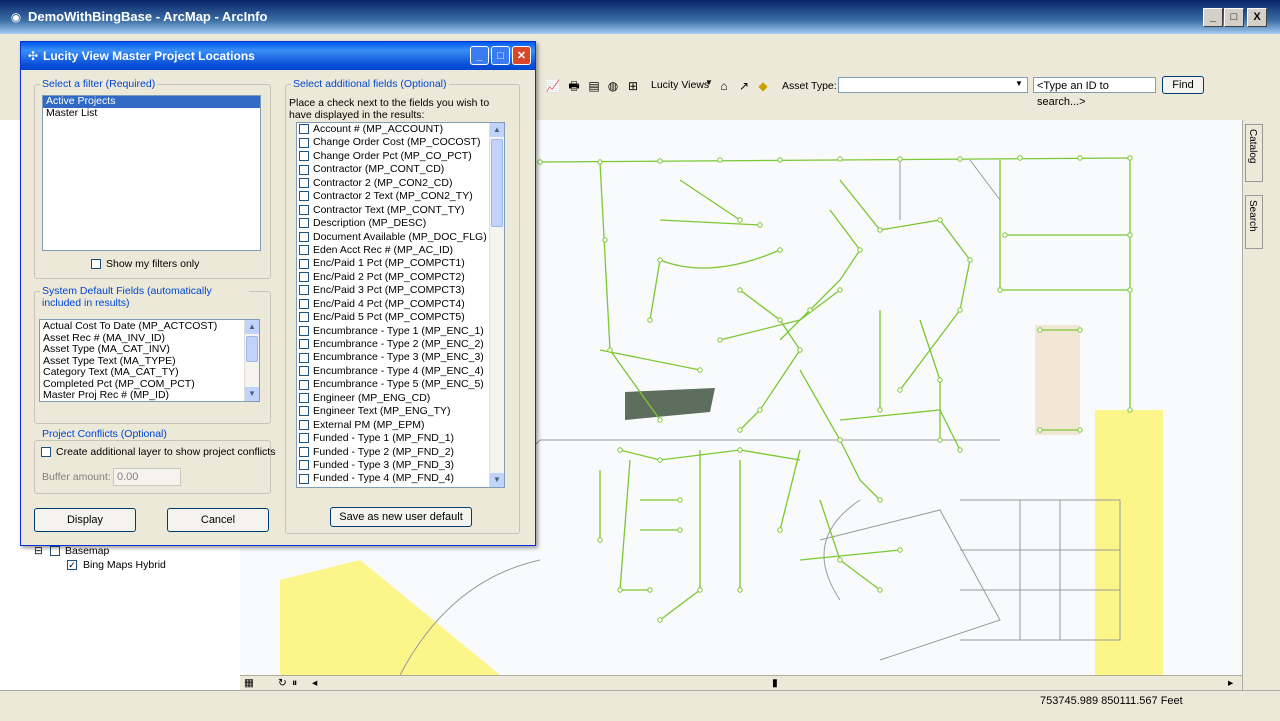  I want to click on additional-field-item: Enc/Paid 2 Pct (MP_COMPCT2), so click(400, 277).